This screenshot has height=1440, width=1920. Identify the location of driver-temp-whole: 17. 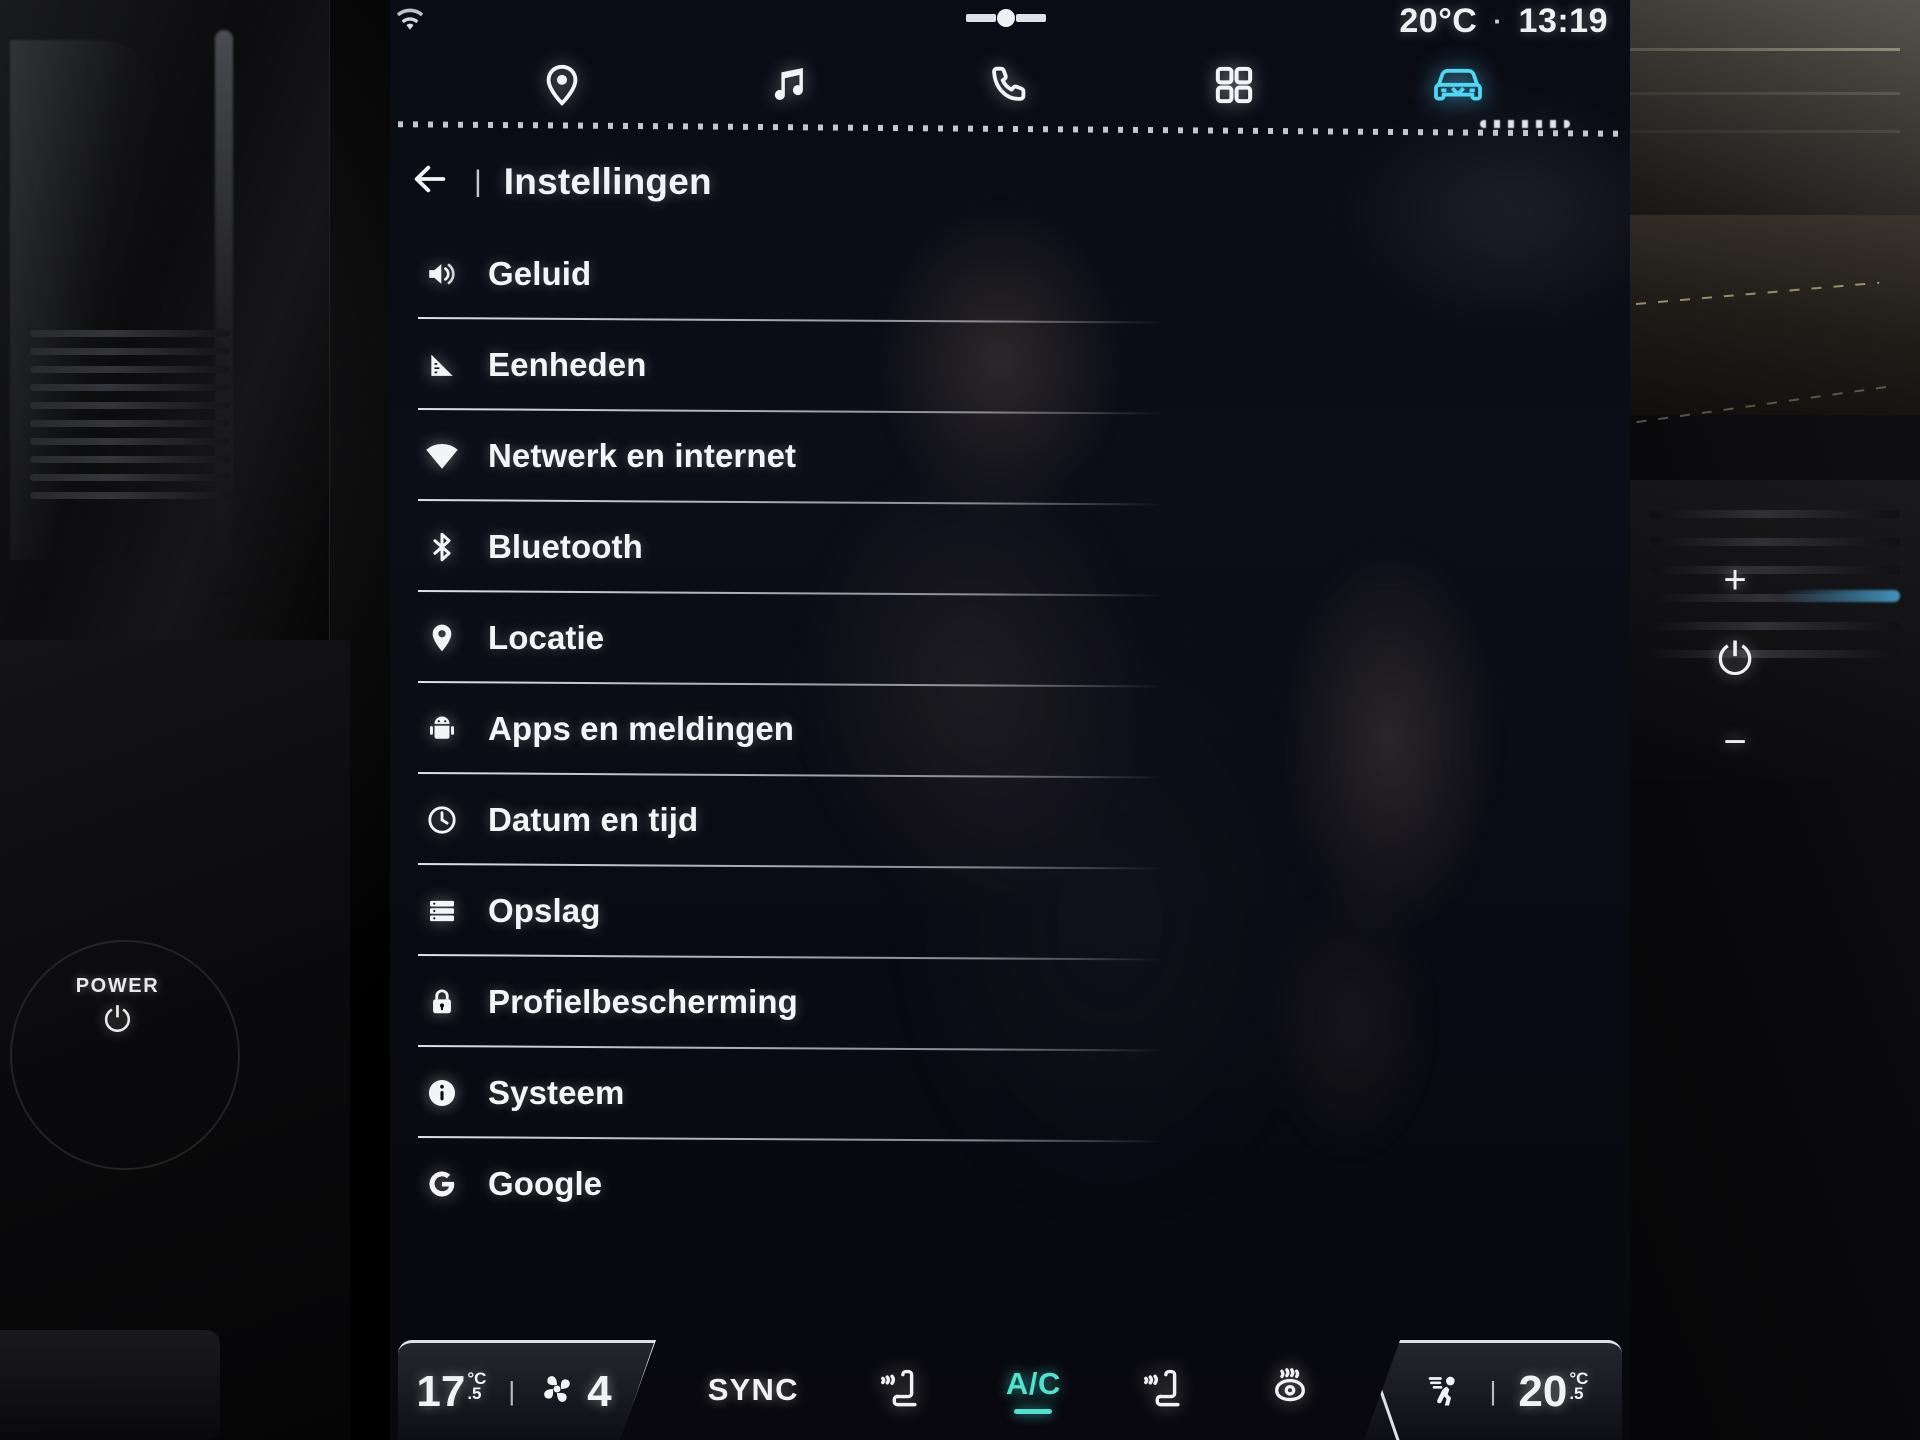
(441, 1391).